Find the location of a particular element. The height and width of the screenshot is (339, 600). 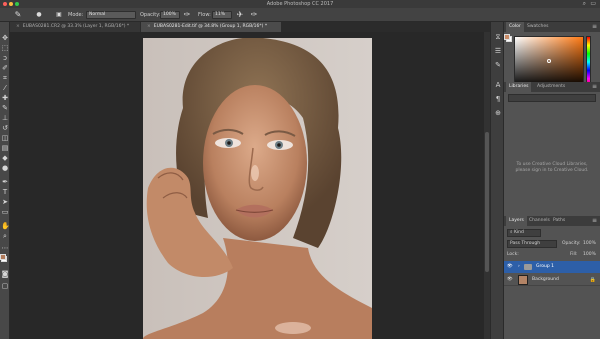

color-panel-tabs: Color Swatches ≡ is located at coordinates (552, 27).